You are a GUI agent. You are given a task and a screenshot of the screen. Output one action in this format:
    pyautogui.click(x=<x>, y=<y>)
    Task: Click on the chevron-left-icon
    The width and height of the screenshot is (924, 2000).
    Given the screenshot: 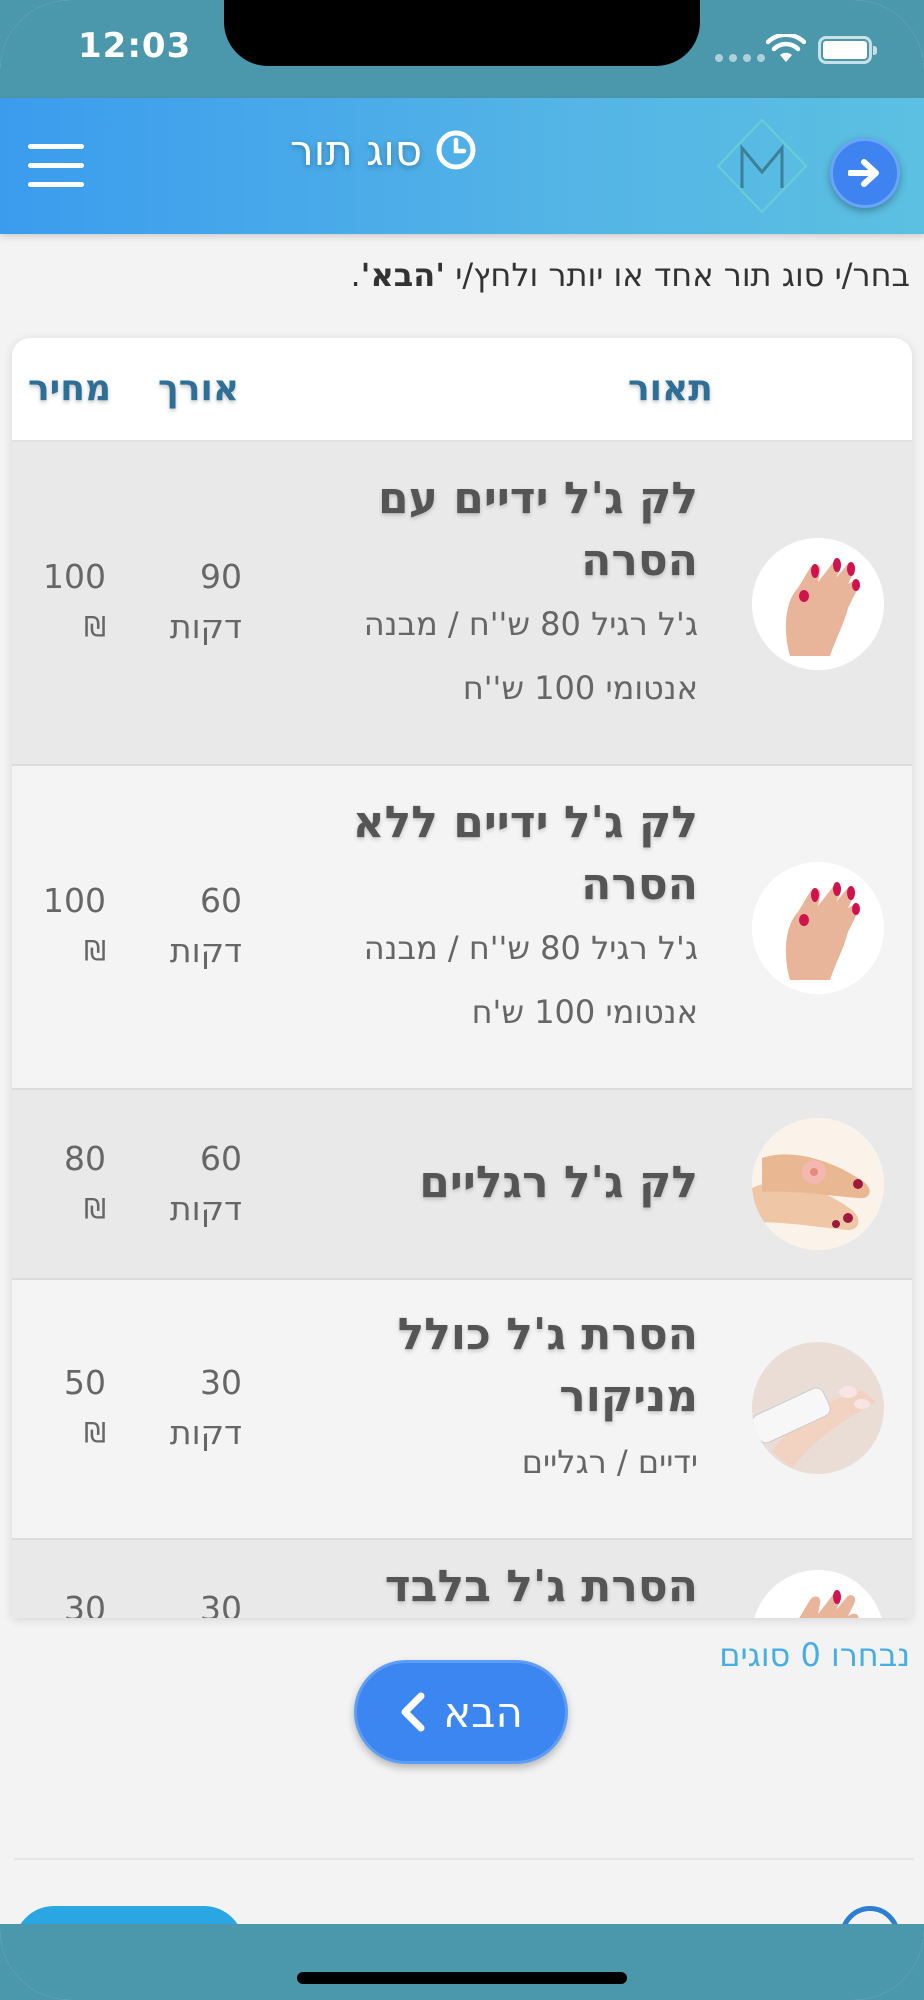 What is the action you would take?
    pyautogui.click(x=413, y=1712)
    